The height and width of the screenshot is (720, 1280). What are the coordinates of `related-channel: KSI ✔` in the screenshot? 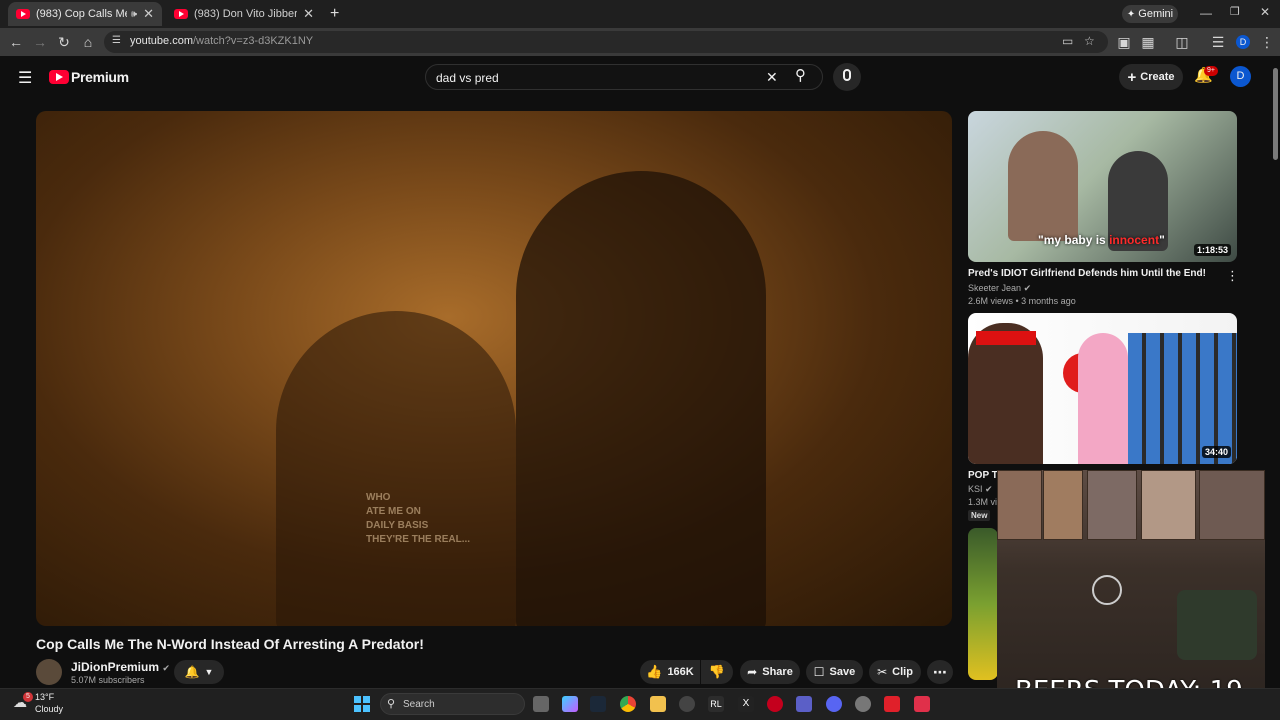 It's located at (980, 489).